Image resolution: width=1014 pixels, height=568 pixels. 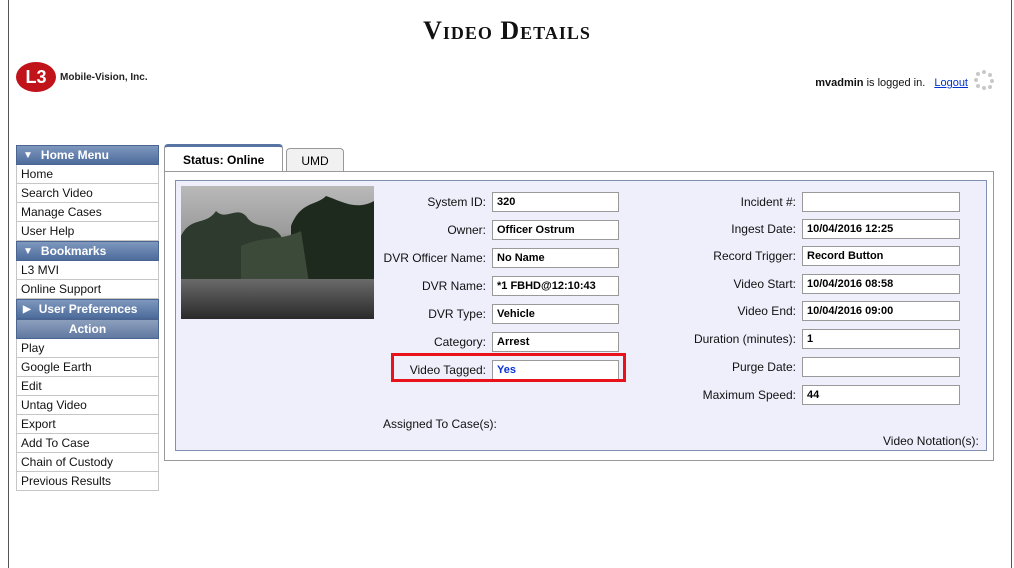 I want to click on owner-label: Owner:, so click(x=466, y=230).